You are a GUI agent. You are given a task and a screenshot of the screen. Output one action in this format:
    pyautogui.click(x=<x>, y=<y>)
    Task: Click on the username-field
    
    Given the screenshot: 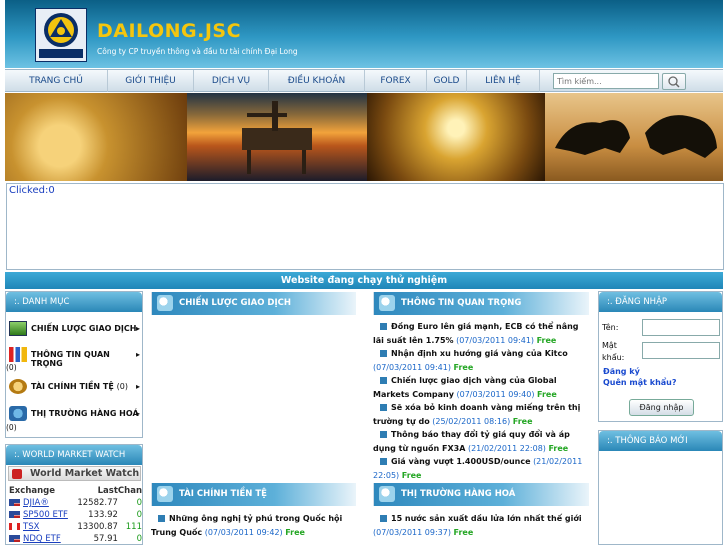 What is the action you would take?
    pyautogui.click(x=681, y=327)
    